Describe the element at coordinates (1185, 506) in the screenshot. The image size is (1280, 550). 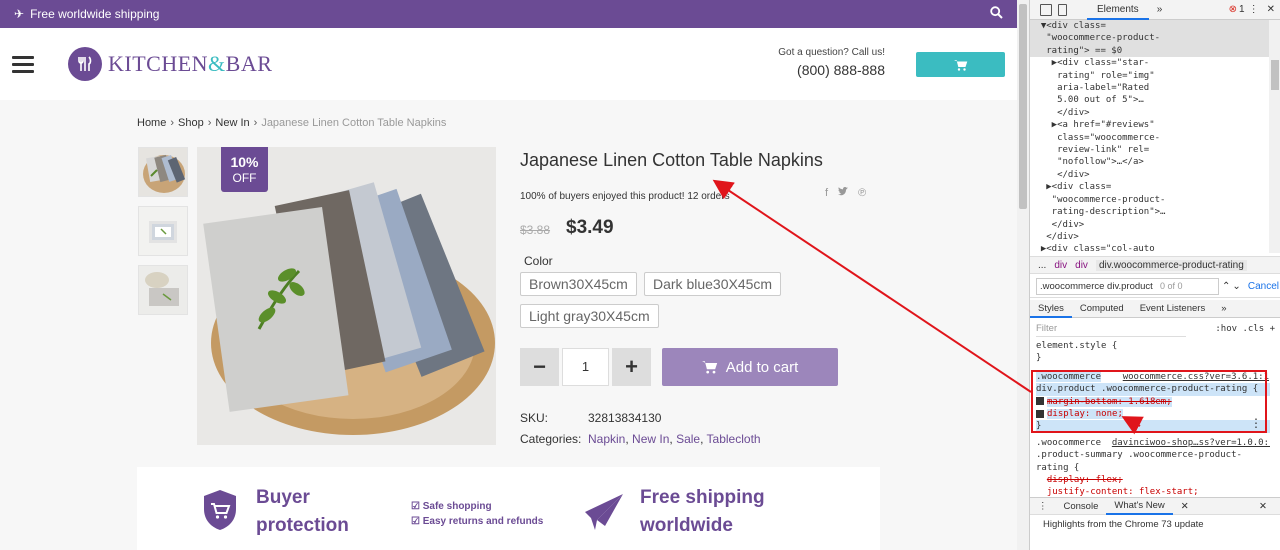
I see `drawer-tab-close-icon: ✕` at that location.